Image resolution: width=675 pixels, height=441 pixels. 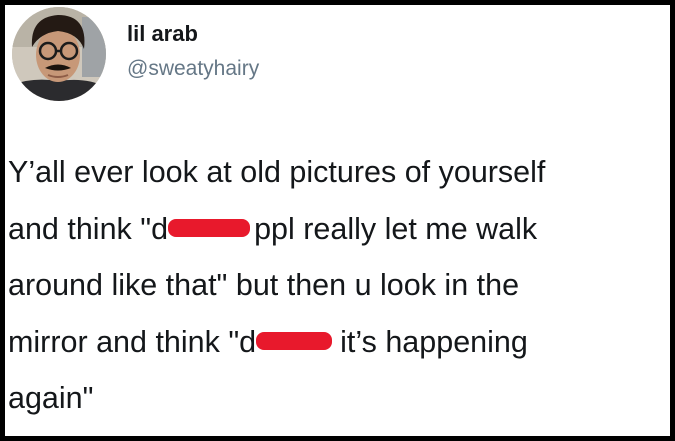 What do you see at coordinates (88, 228) in the screenshot?
I see `tweet-line-2-start: and think "d` at bounding box center [88, 228].